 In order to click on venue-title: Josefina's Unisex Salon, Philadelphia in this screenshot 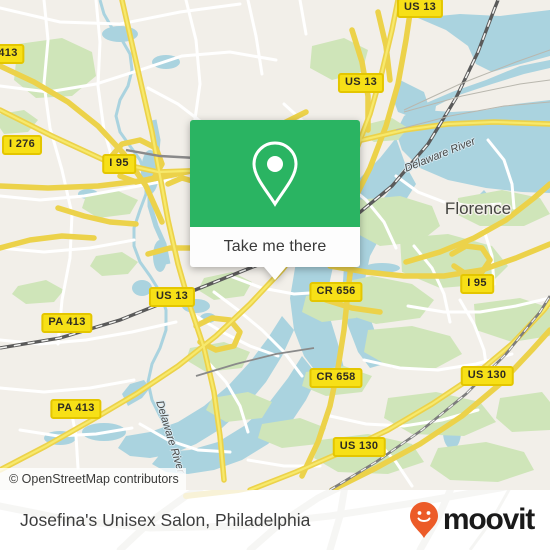, I will do `click(165, 519)`.